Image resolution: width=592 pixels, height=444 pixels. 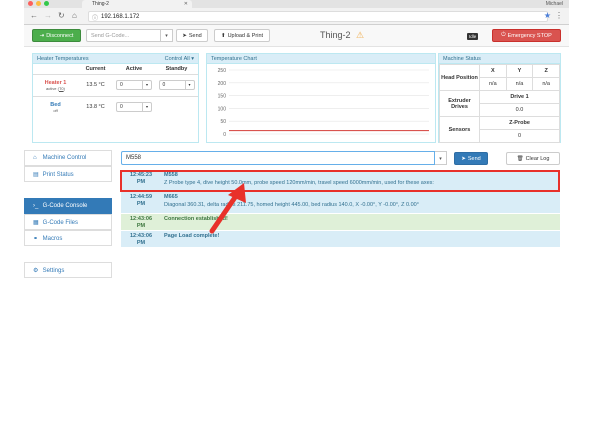 I want to click on disconnect-button: ⇥ Disconnect, so click(x=56, y=35).